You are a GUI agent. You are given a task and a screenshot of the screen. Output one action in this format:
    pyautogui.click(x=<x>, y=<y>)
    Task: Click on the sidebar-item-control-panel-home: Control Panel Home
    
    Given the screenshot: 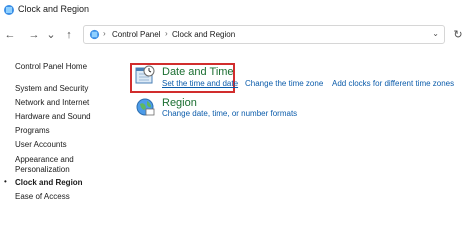 What is the action you would take?
    pyautogui.click(x=51, y=66)
    